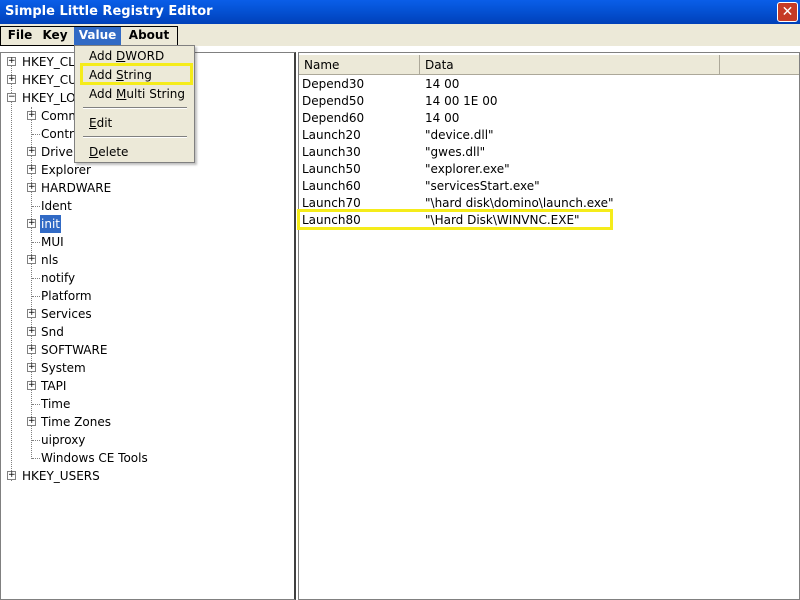  I want to click on value-data-cell: "servicesStart.exe", so click(482, 186).